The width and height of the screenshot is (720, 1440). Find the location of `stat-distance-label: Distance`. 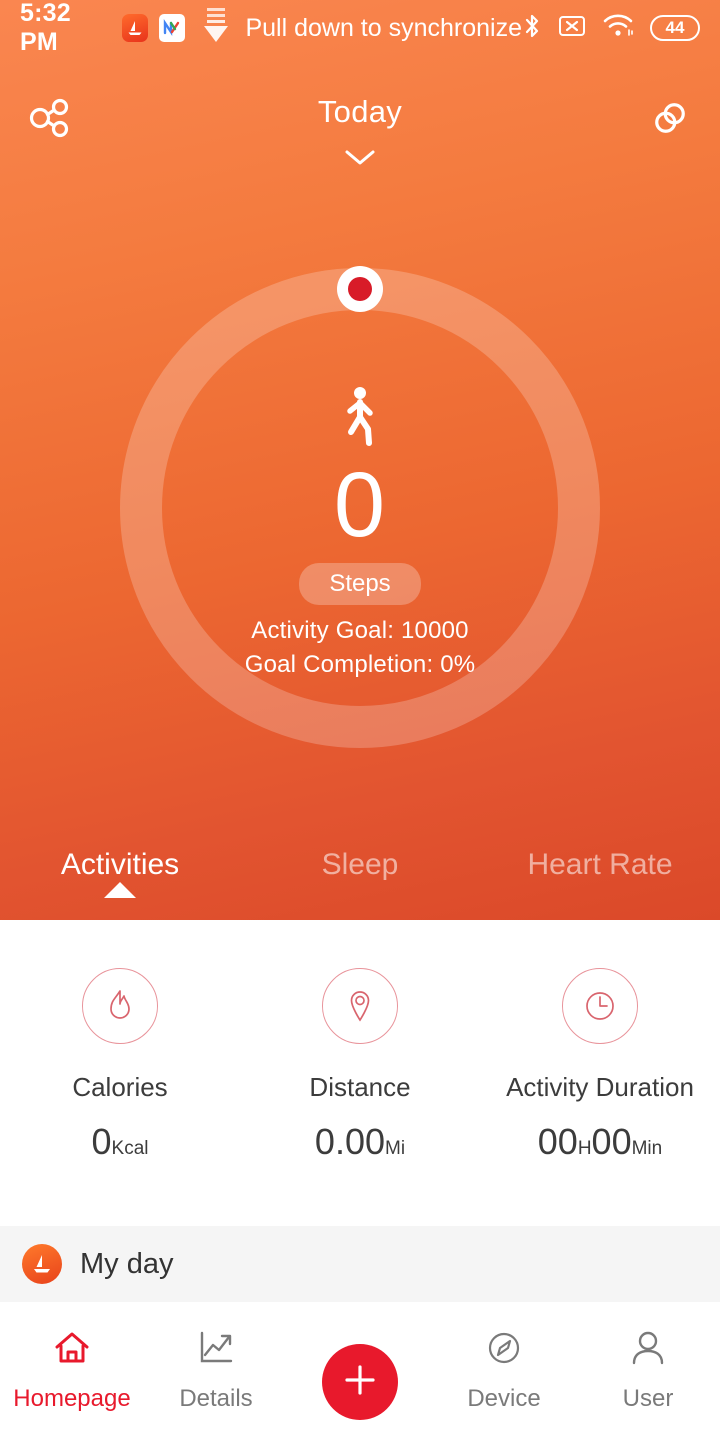

stat-distance-label: Distance is located at coordinates (360, 1087).